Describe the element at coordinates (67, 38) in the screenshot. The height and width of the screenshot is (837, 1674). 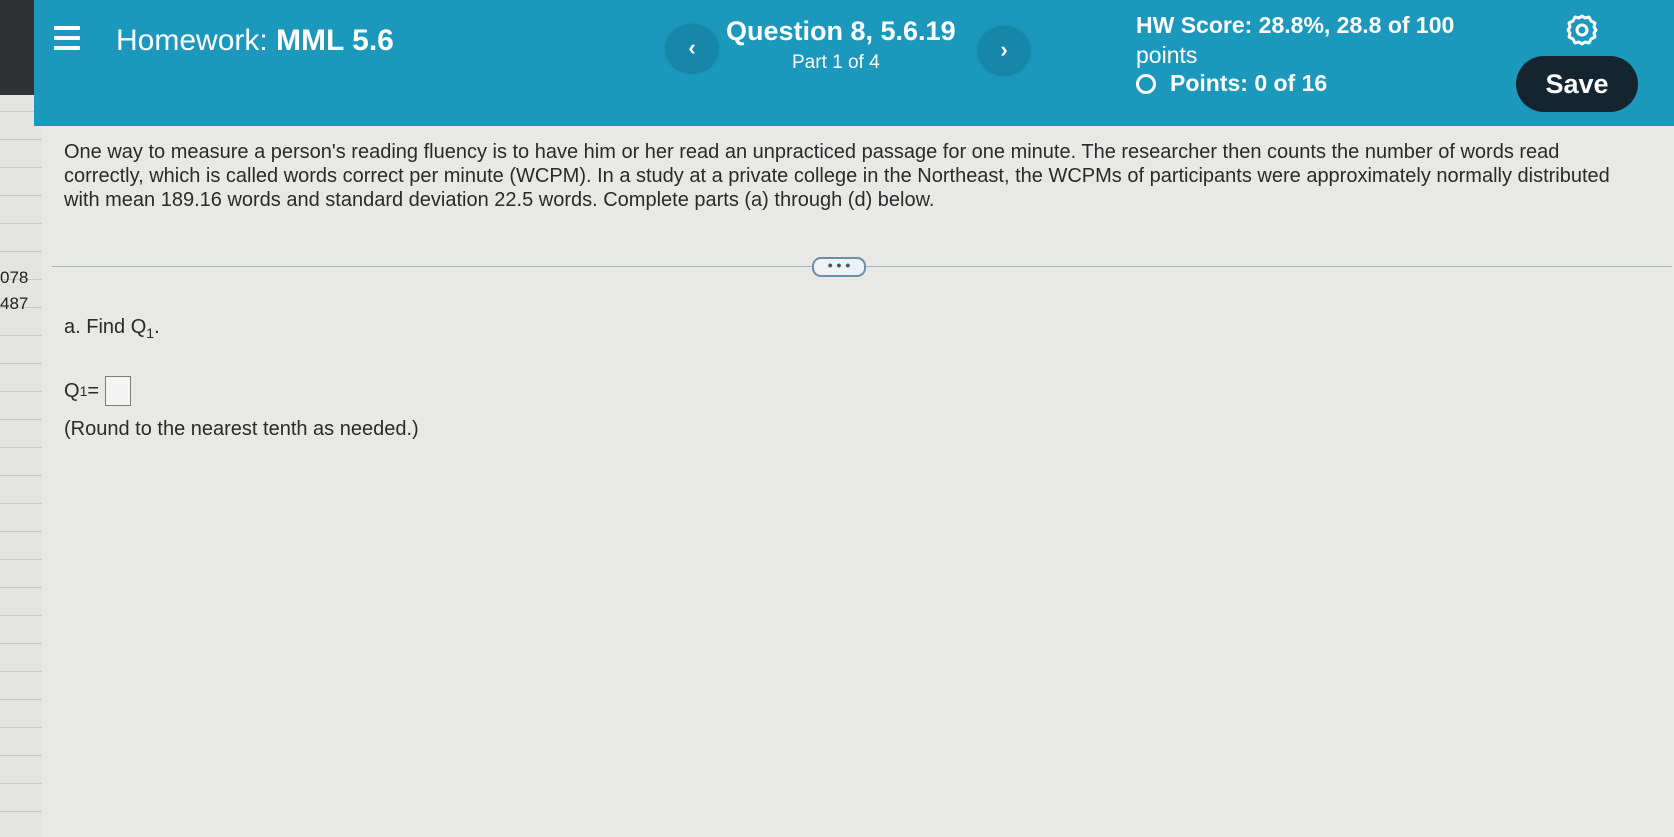
I see `hamburger-menu-icon` at that location.